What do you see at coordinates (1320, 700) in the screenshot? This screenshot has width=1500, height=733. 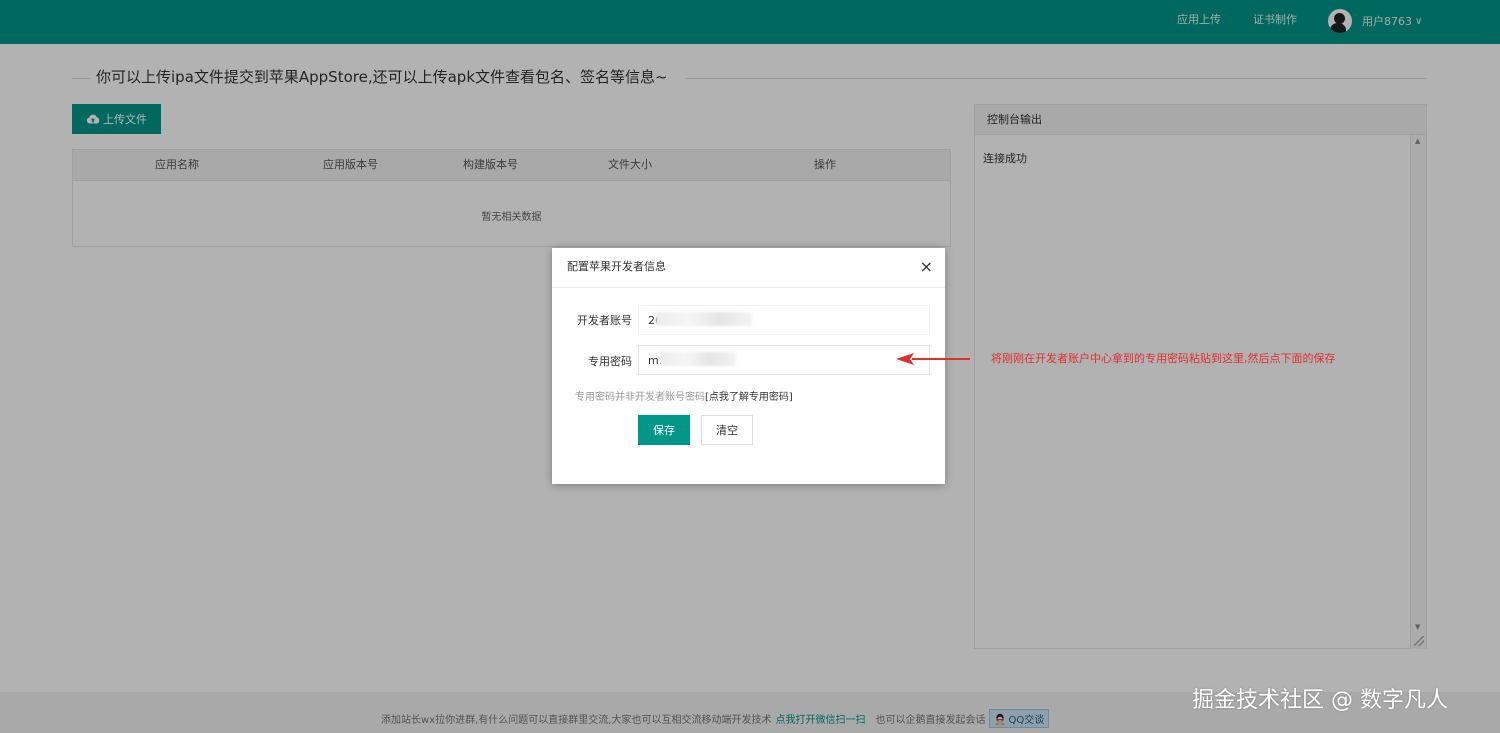 I see `watermark-text: 掘金技术社区 @ 数字凡人` at bounding box center [1320, 700].